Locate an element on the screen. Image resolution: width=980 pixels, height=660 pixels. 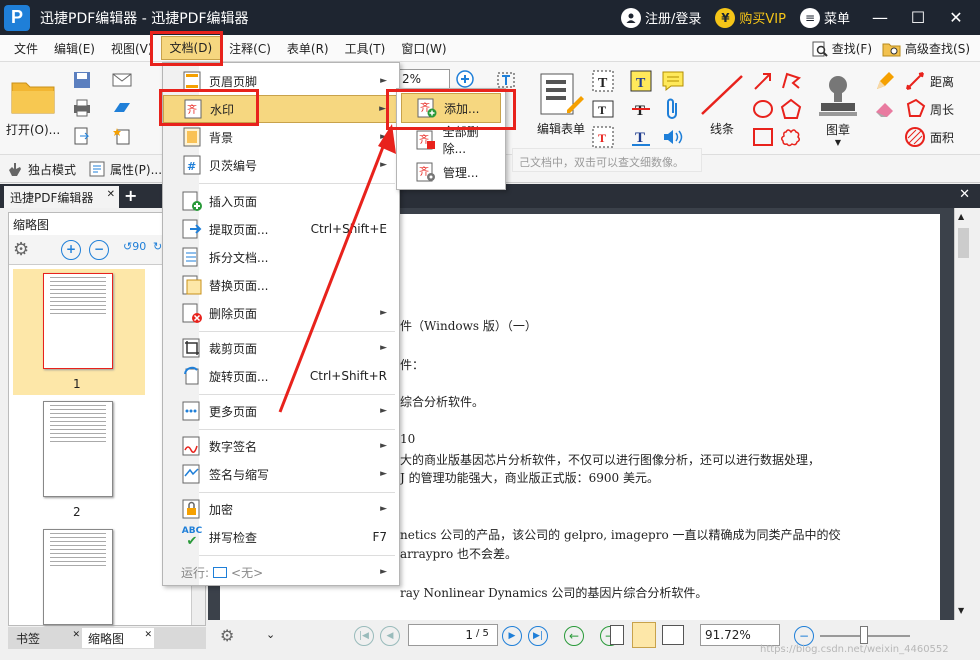
document-tab: 迅捷PDF编辑器 ✕ is located at coordinates (61, 197).